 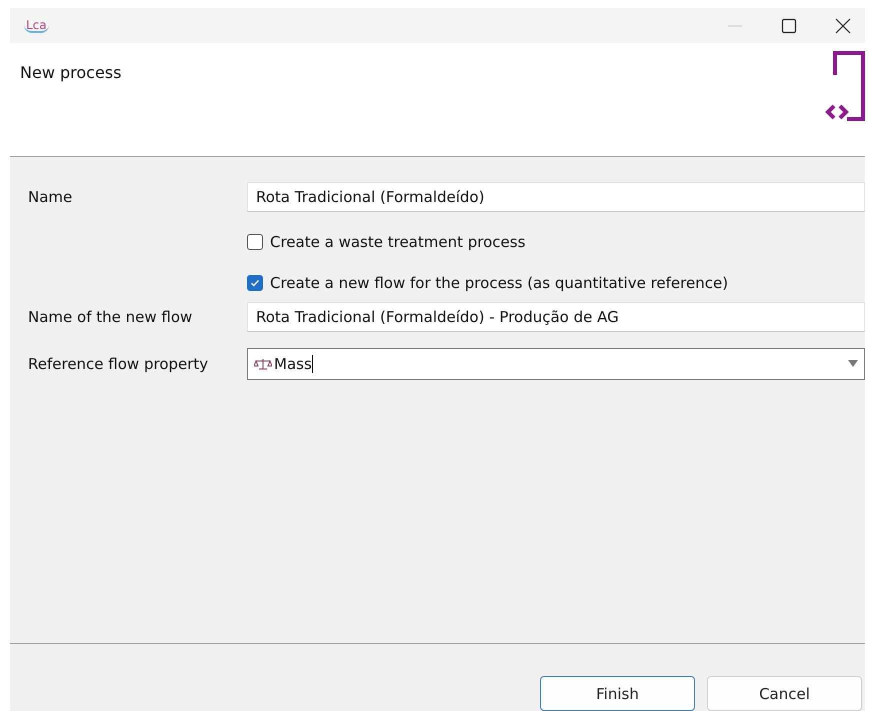 I want to click on field-label: Name, so click(x=51, y=197).